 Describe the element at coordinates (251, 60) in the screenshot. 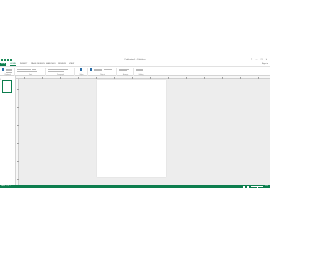

I see `help-icon: ?` at that location.